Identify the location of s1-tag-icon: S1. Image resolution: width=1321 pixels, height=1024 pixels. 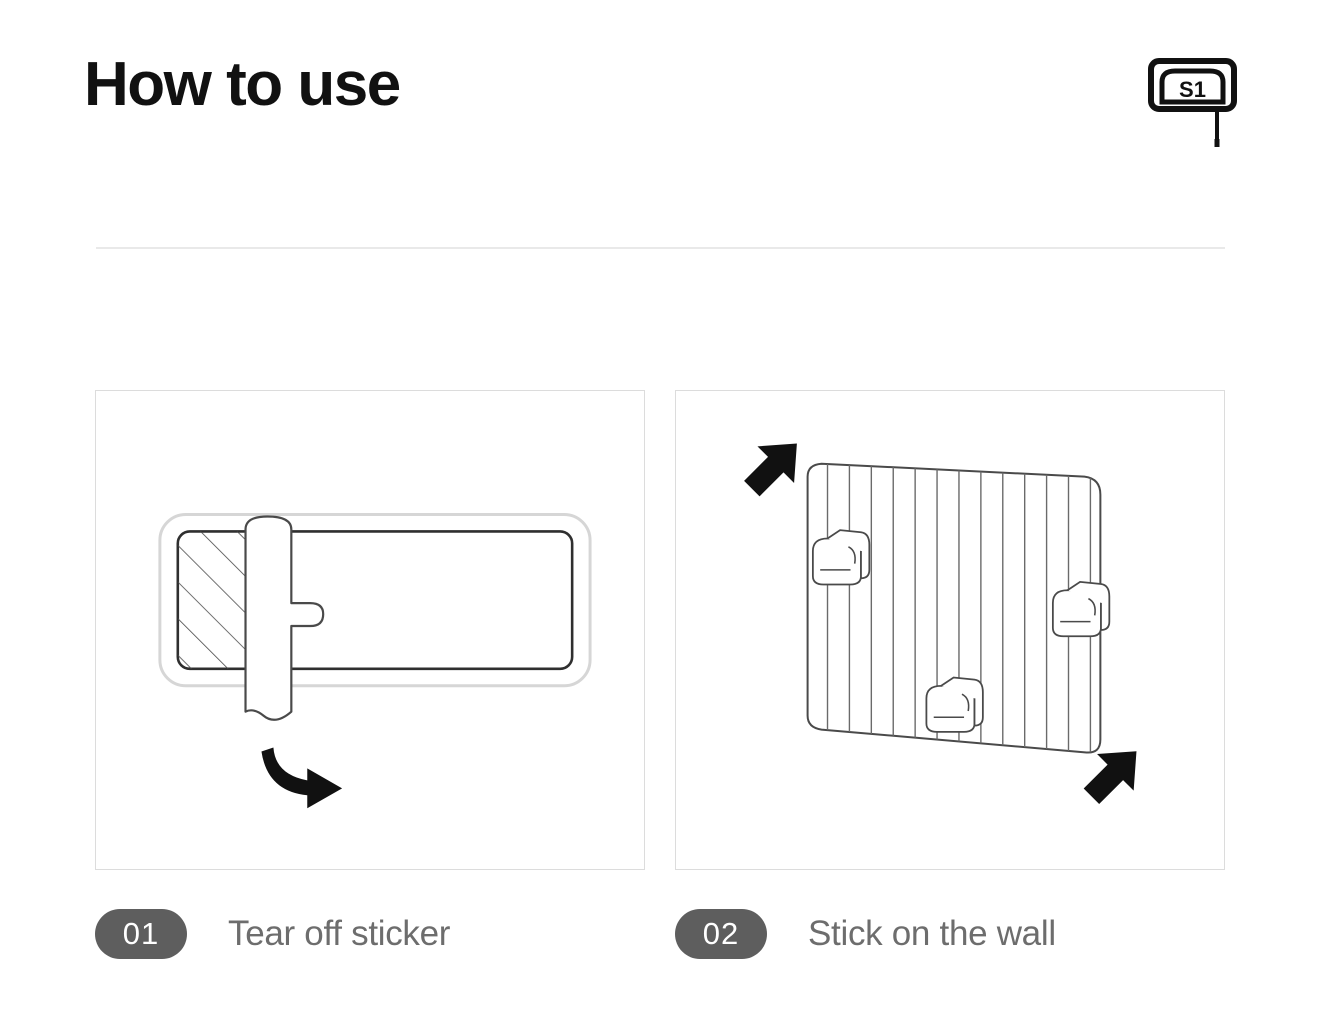
(1192, 102).